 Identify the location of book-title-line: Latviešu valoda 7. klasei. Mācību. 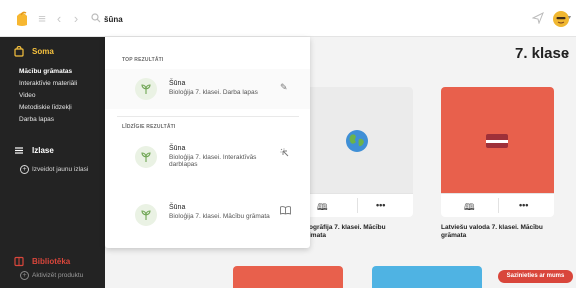
(492, 227).